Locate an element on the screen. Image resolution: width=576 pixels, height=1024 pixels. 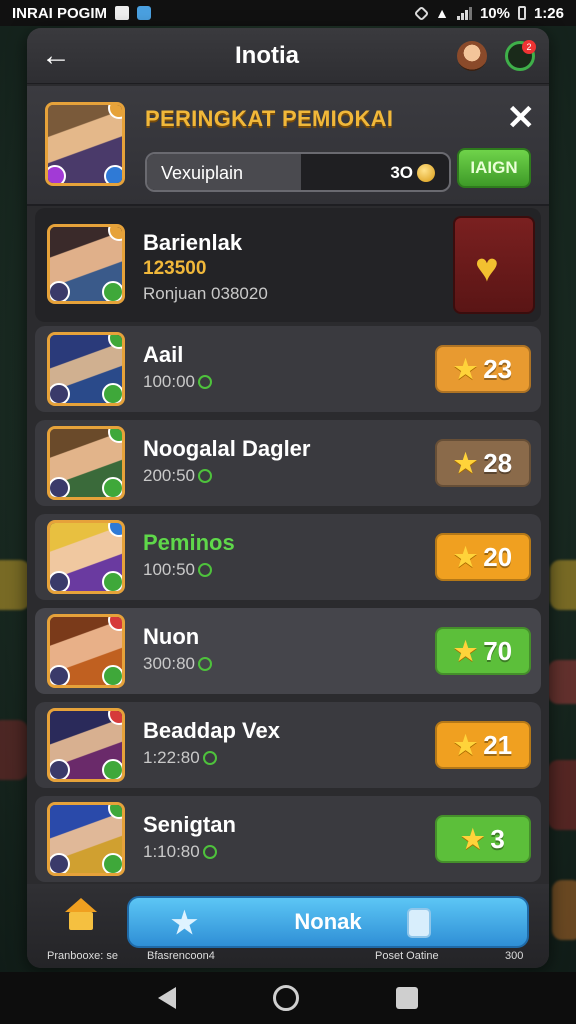
card-icon is located at coordinates (419, 923).